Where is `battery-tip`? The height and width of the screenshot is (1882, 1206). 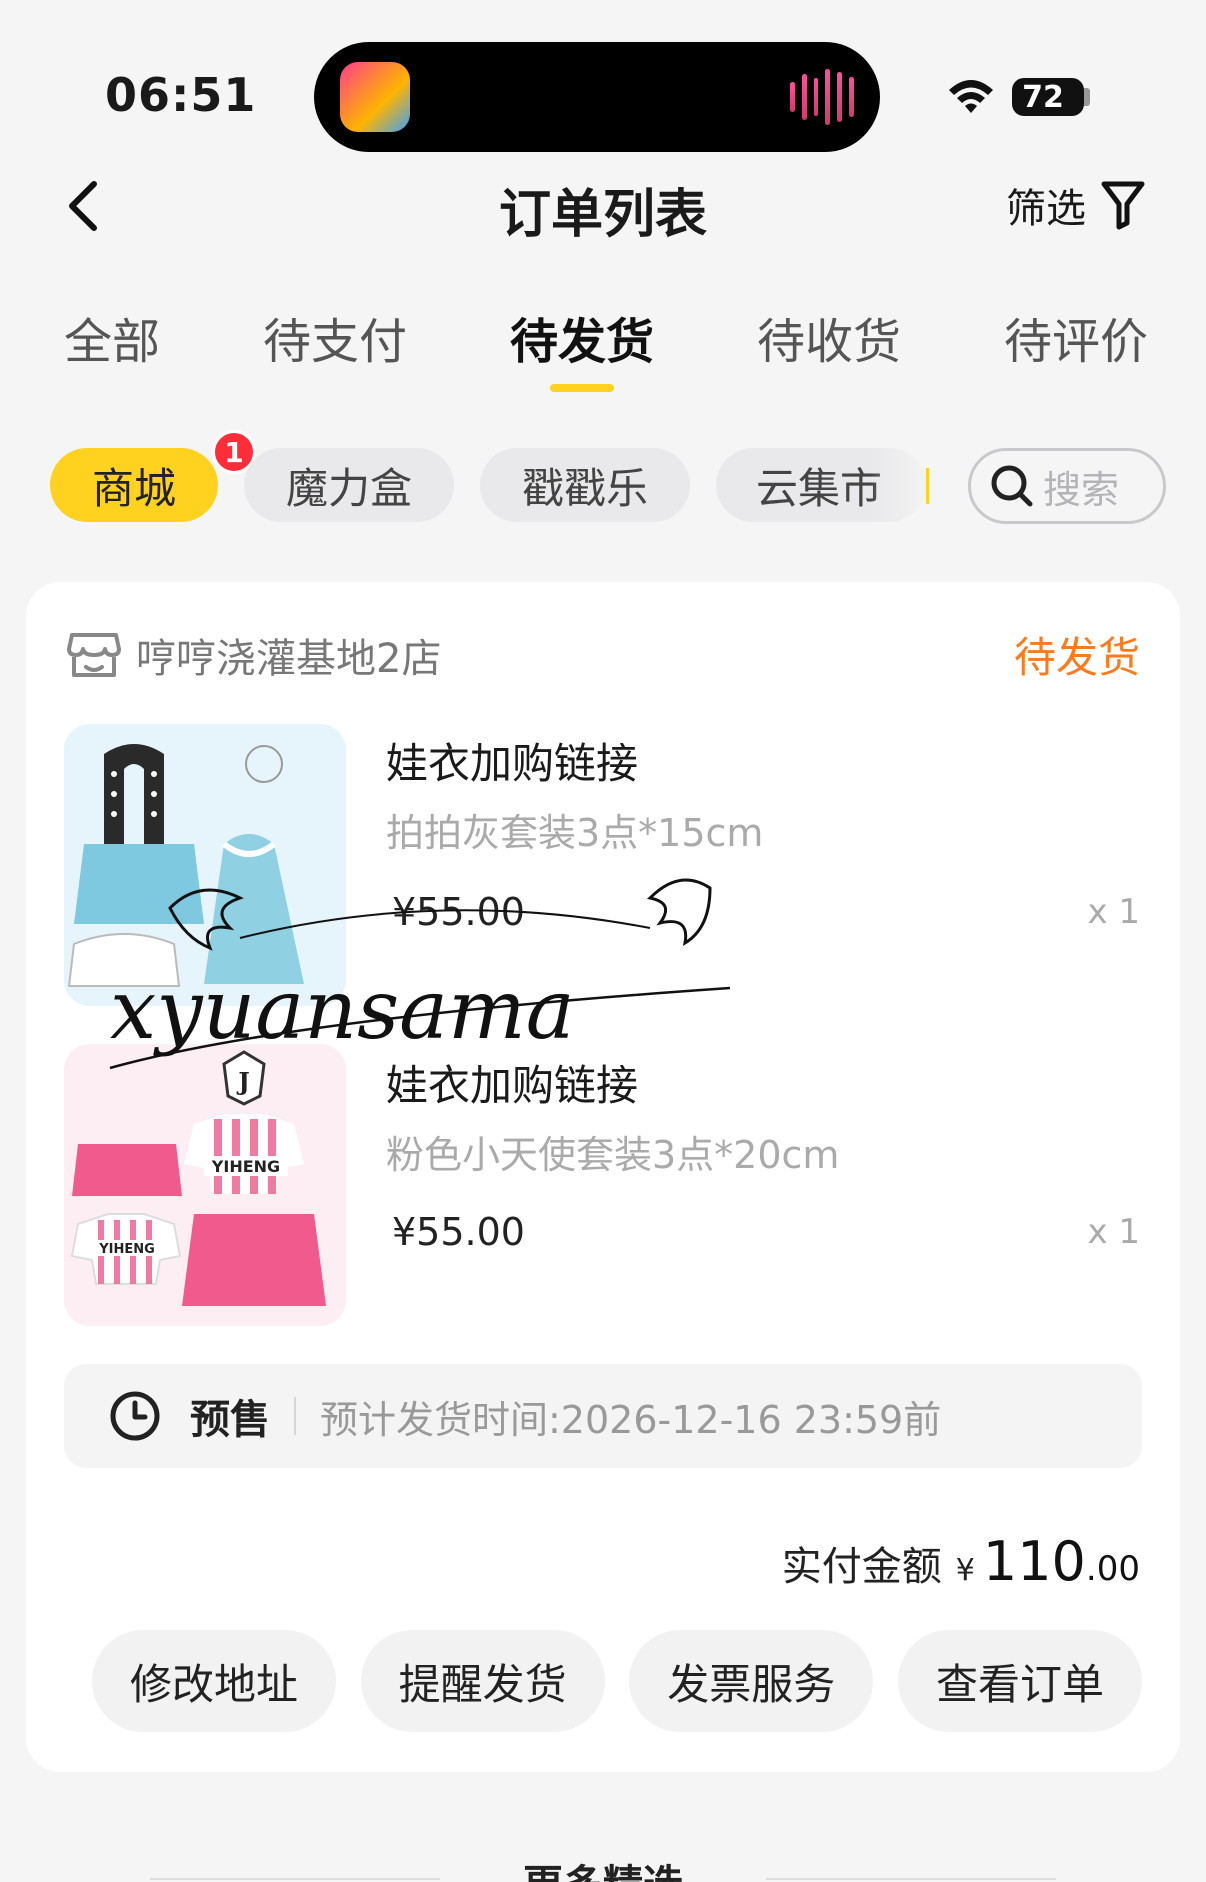
battery-tip is located at coordinates (1087, 97).